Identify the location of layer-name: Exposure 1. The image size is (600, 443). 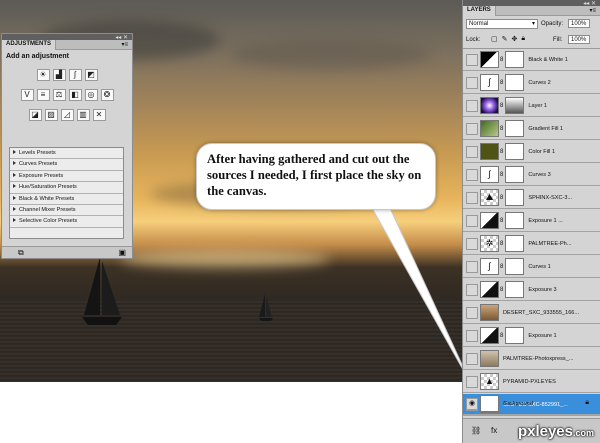
(542, 335).